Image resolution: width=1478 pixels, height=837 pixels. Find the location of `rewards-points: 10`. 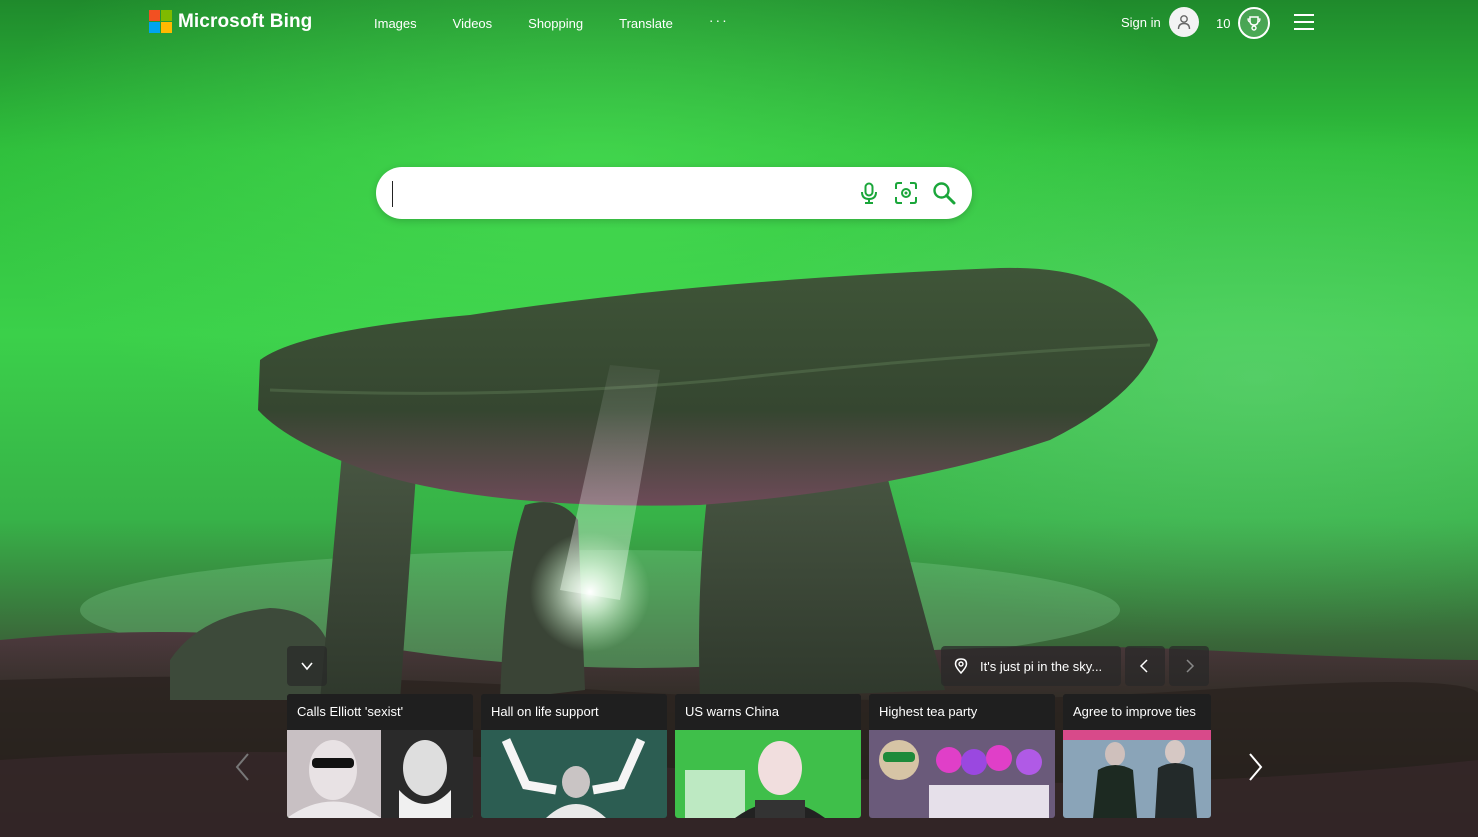

rewards-points: 10 is located at coordinates (1223, 23).